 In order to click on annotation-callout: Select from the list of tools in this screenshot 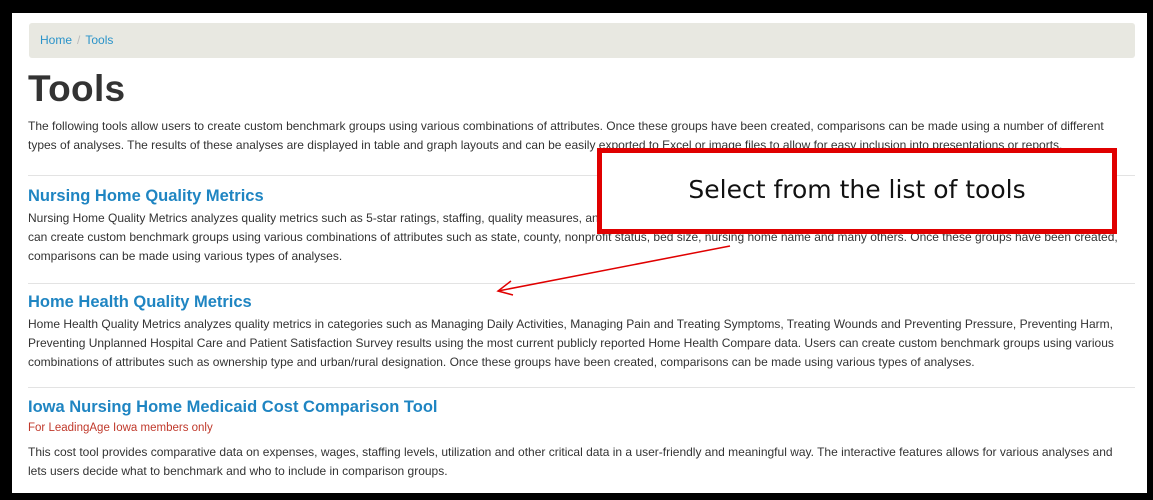, I will do `click(857, 191)`.